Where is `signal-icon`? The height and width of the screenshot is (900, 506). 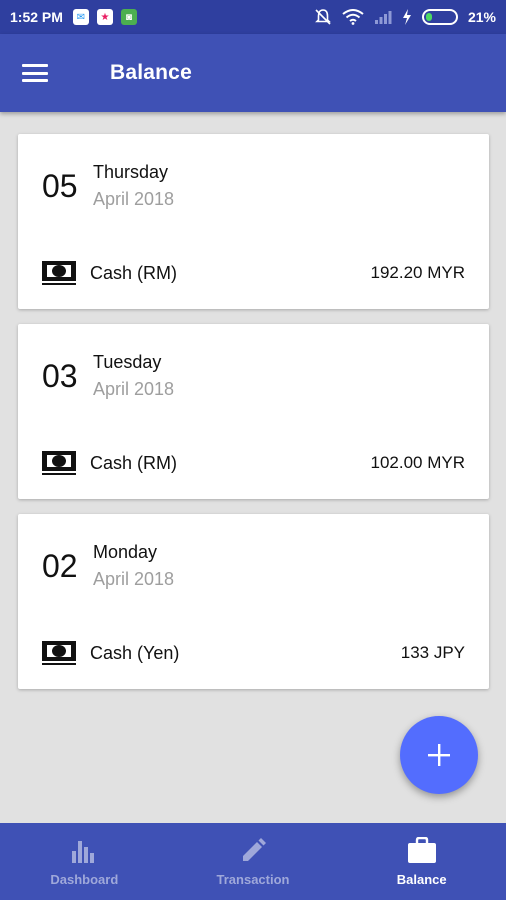
signal-icon is located at coordinates (383, 17).